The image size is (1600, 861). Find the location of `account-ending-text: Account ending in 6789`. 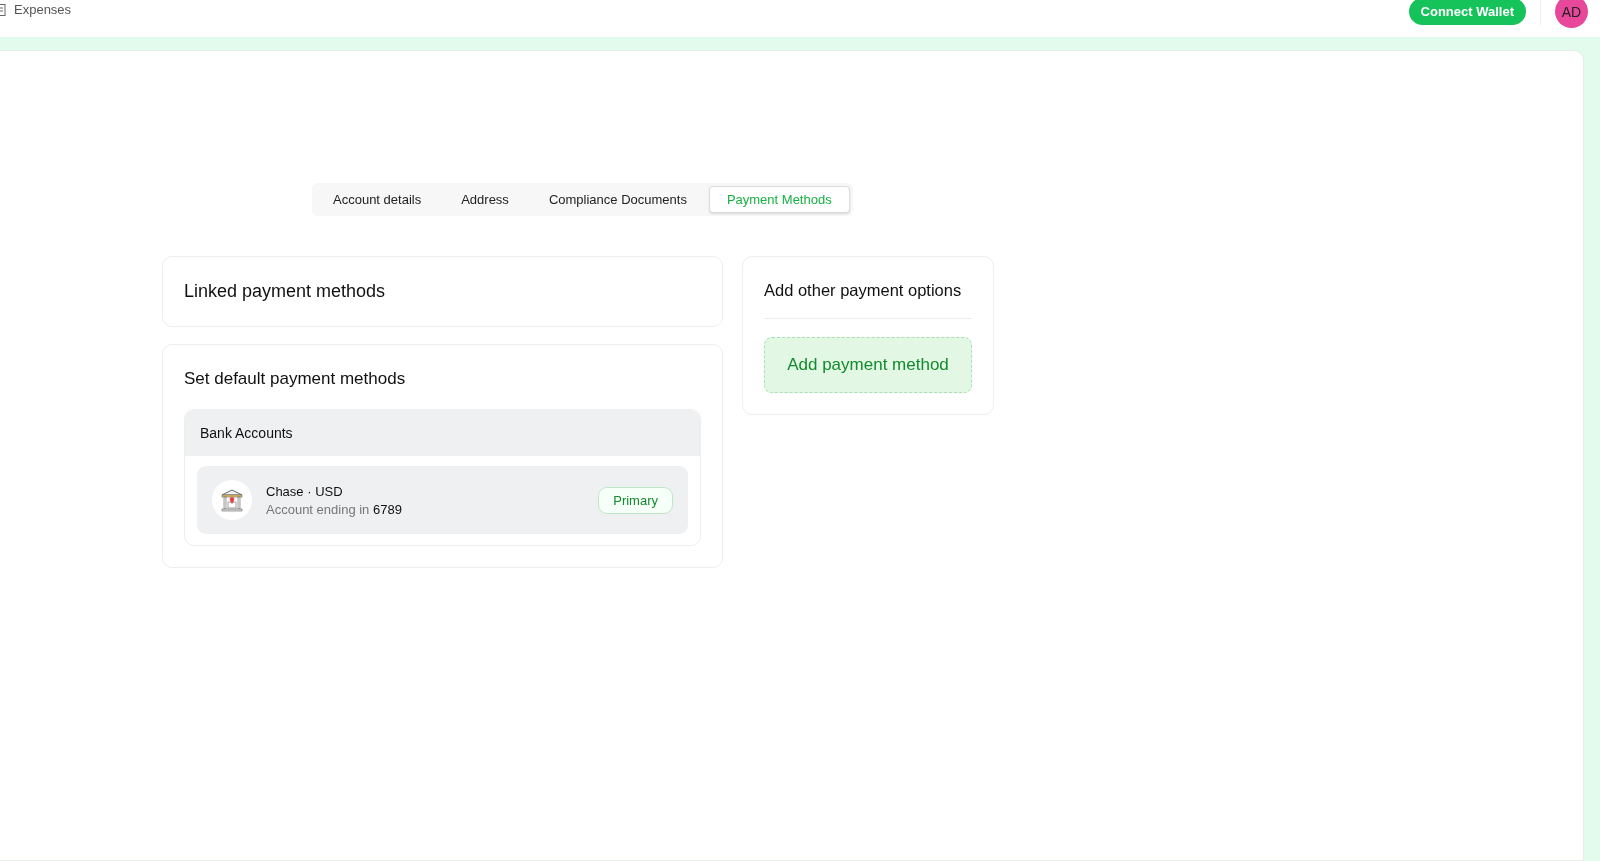

account-ending-text: Account ending in 6789 is located at coordinates (334, 509).